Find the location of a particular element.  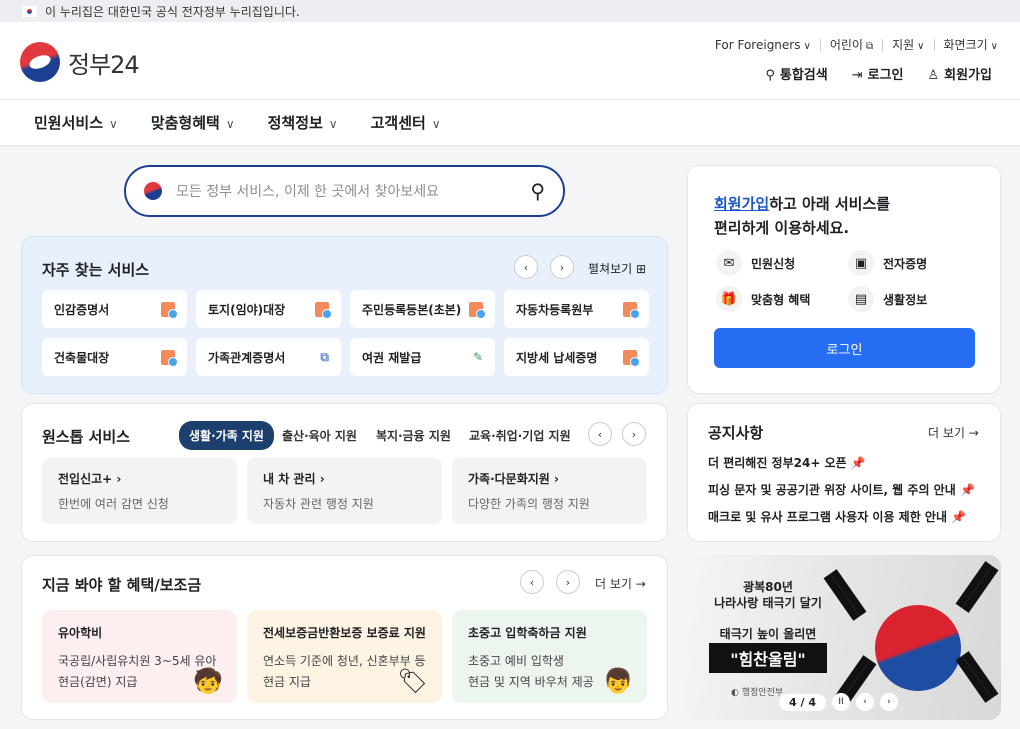

pause-icon: II is located at coordinates (840, 702).